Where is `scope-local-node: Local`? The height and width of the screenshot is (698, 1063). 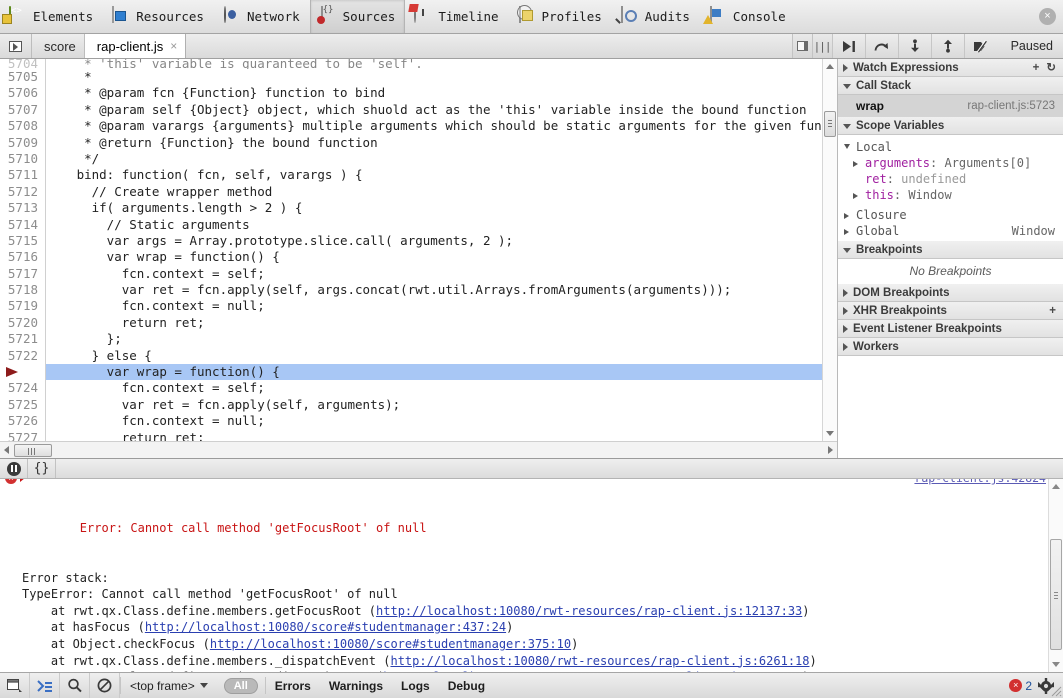
scope-local-node: Local is located at coordinates (953, 147).